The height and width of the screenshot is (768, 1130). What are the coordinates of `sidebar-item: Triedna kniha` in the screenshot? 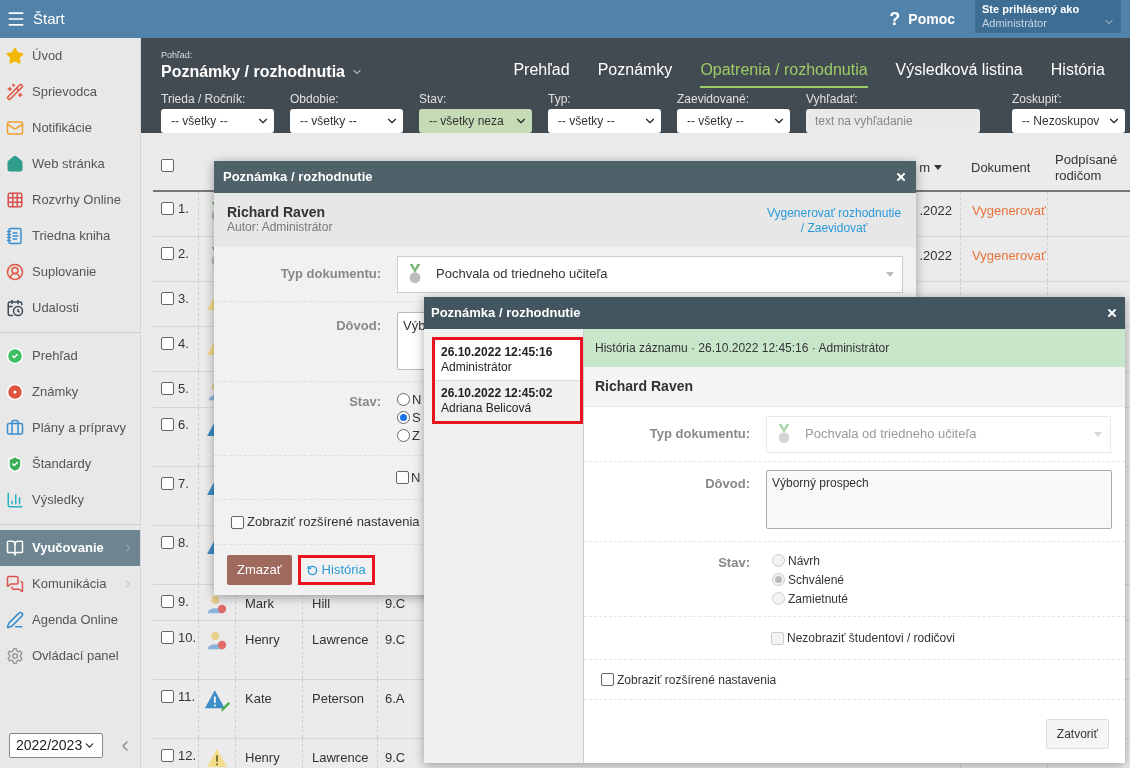 It's located at (70, 236).